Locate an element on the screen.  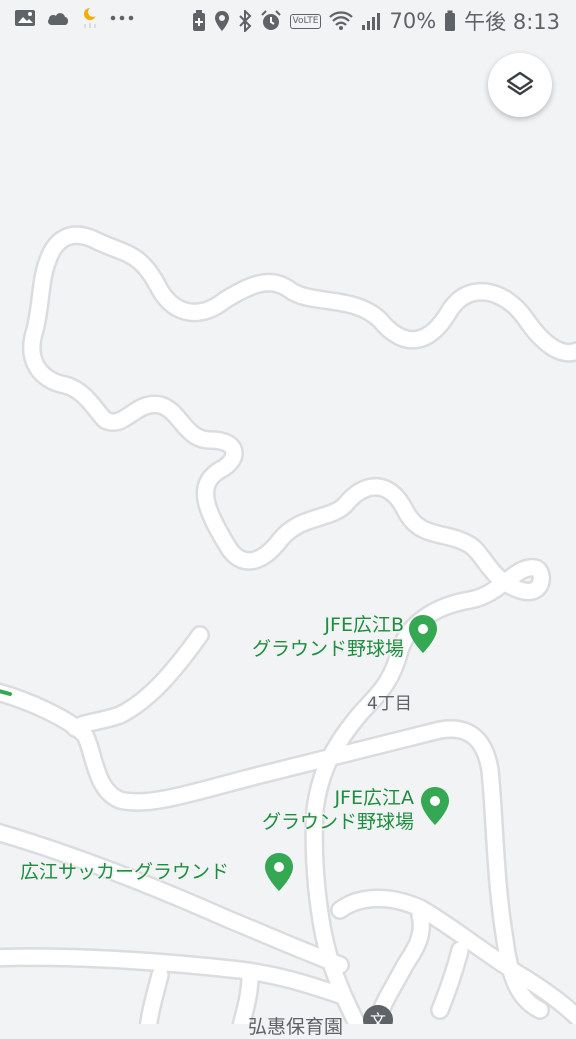
school-label: 弘惠保育園 is located at coordinates (295, 1025).